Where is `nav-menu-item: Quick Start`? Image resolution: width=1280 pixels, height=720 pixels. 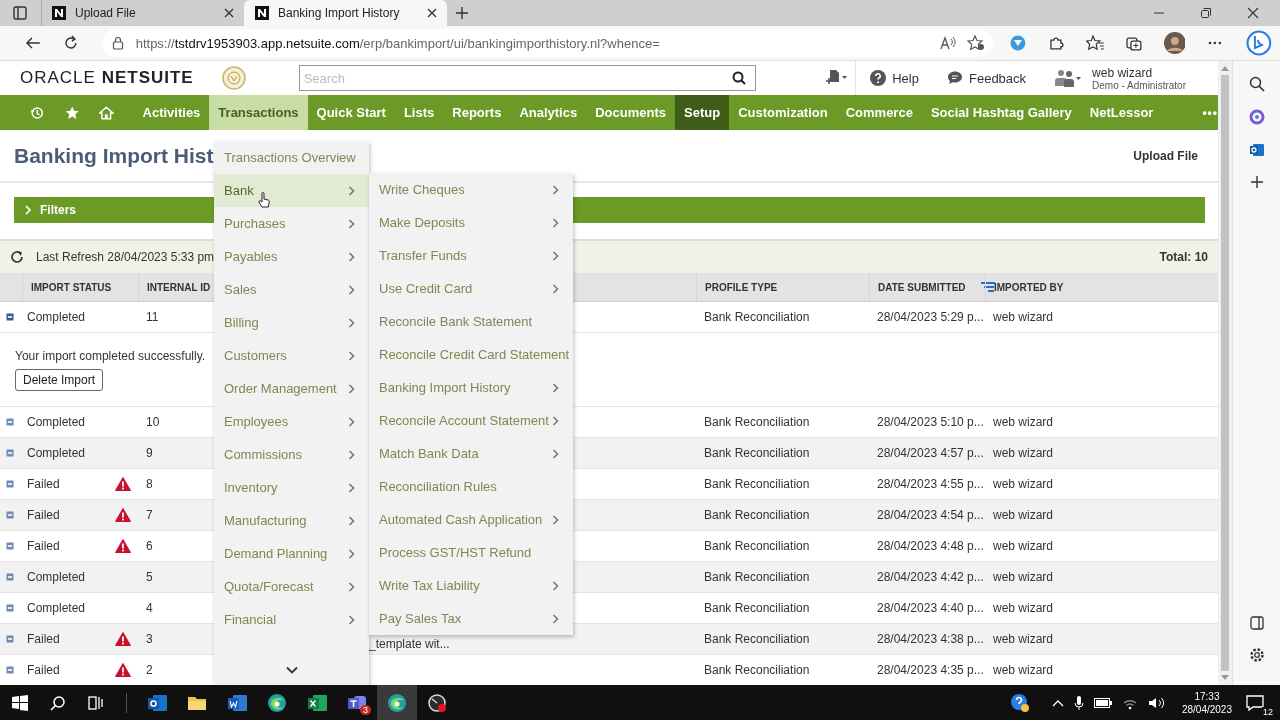
nav-menu-item: Quick Start is located at coordinates (351, 112).